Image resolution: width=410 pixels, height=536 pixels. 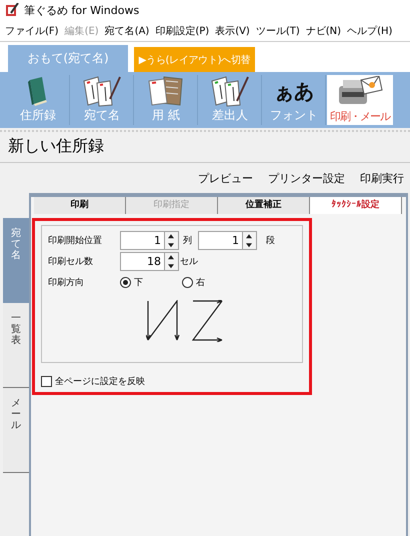 I want to click on field-label: 印刷開始位置, so click(x=75, y=240).